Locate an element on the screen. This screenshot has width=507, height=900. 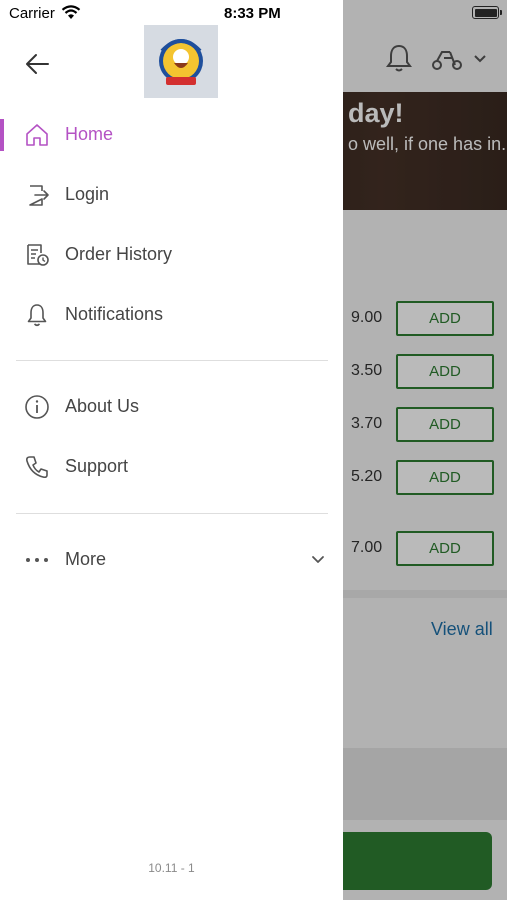
back-arrow-icon is located at coordinates (38, 64).